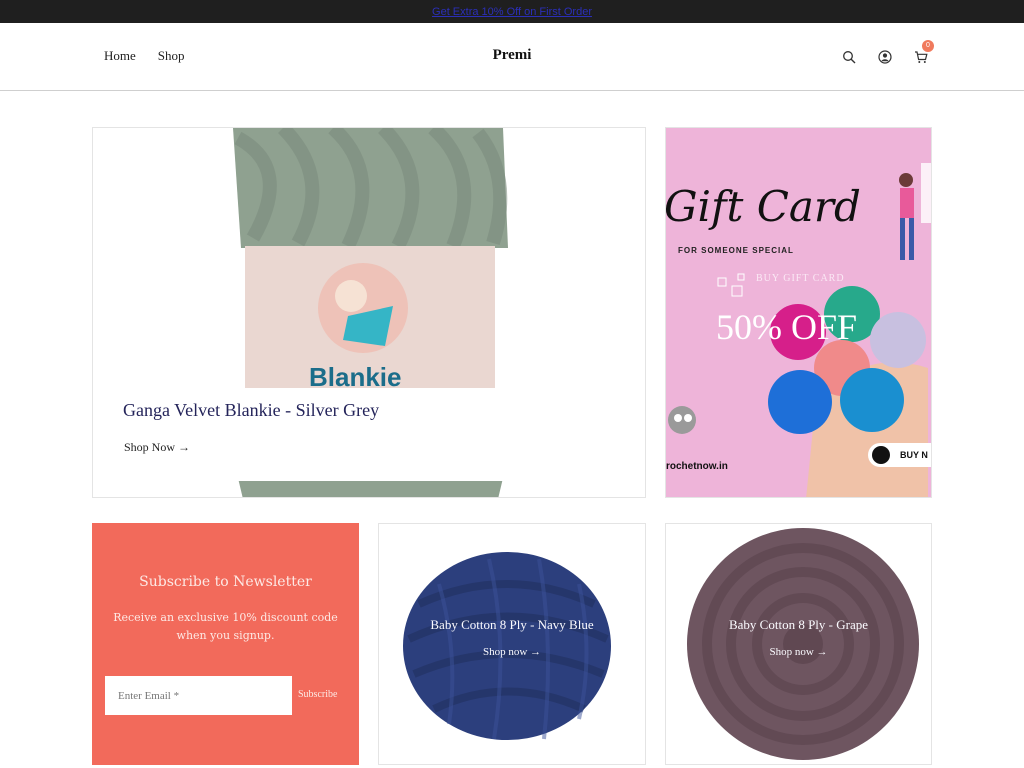 This screenshot has width=1024, height=768. I want to click on product-card-grape: Baby Cotton 8 Ply - Grape Shop now →, so click(798, 644).